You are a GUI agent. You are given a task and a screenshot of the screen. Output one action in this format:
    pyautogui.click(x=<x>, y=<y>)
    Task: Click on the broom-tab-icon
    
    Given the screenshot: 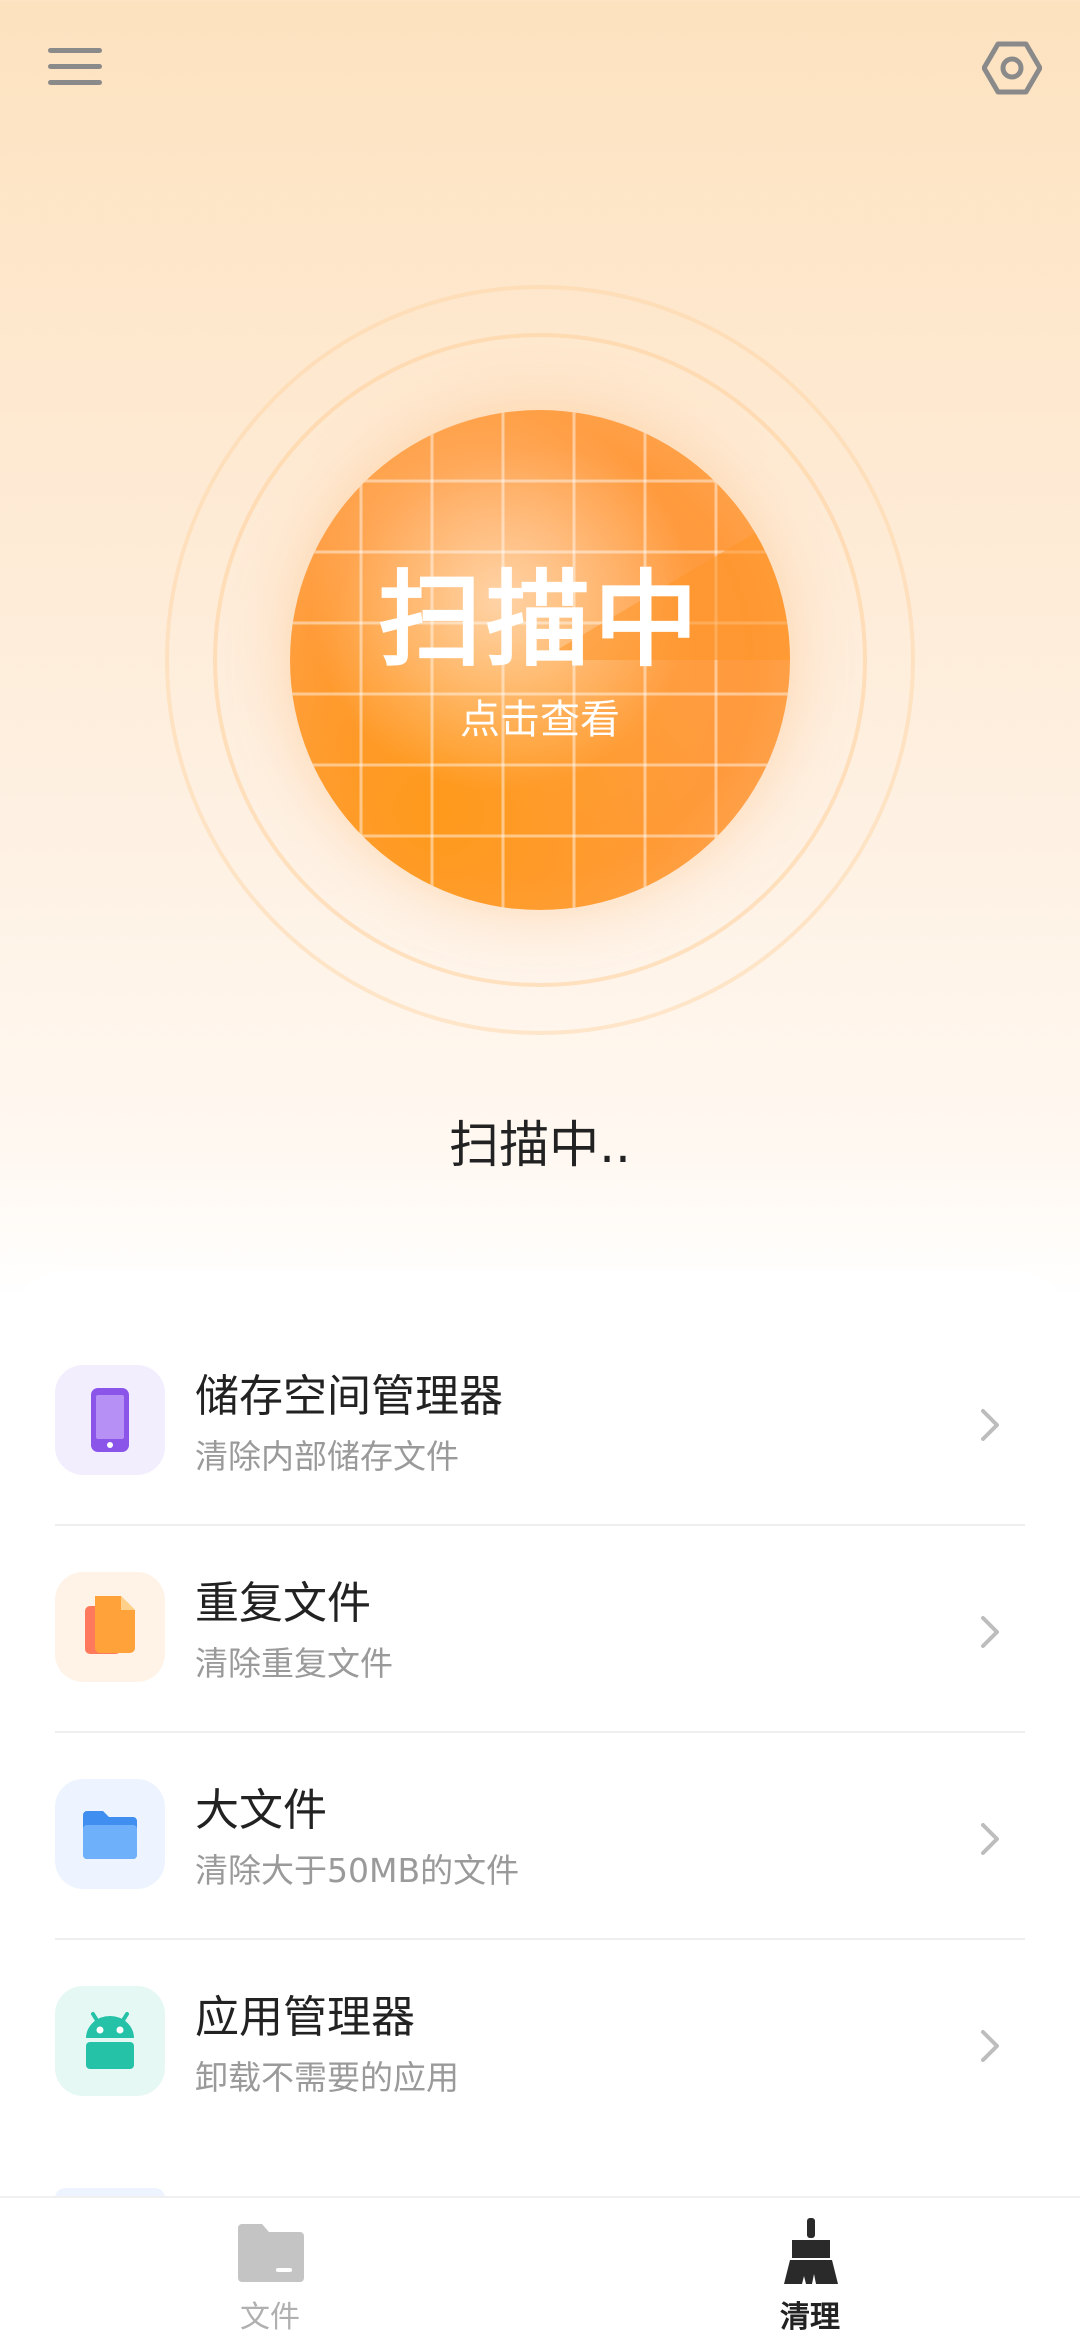 What is the action you would take?
    pyautogui.click(x=811, y=2253)
    